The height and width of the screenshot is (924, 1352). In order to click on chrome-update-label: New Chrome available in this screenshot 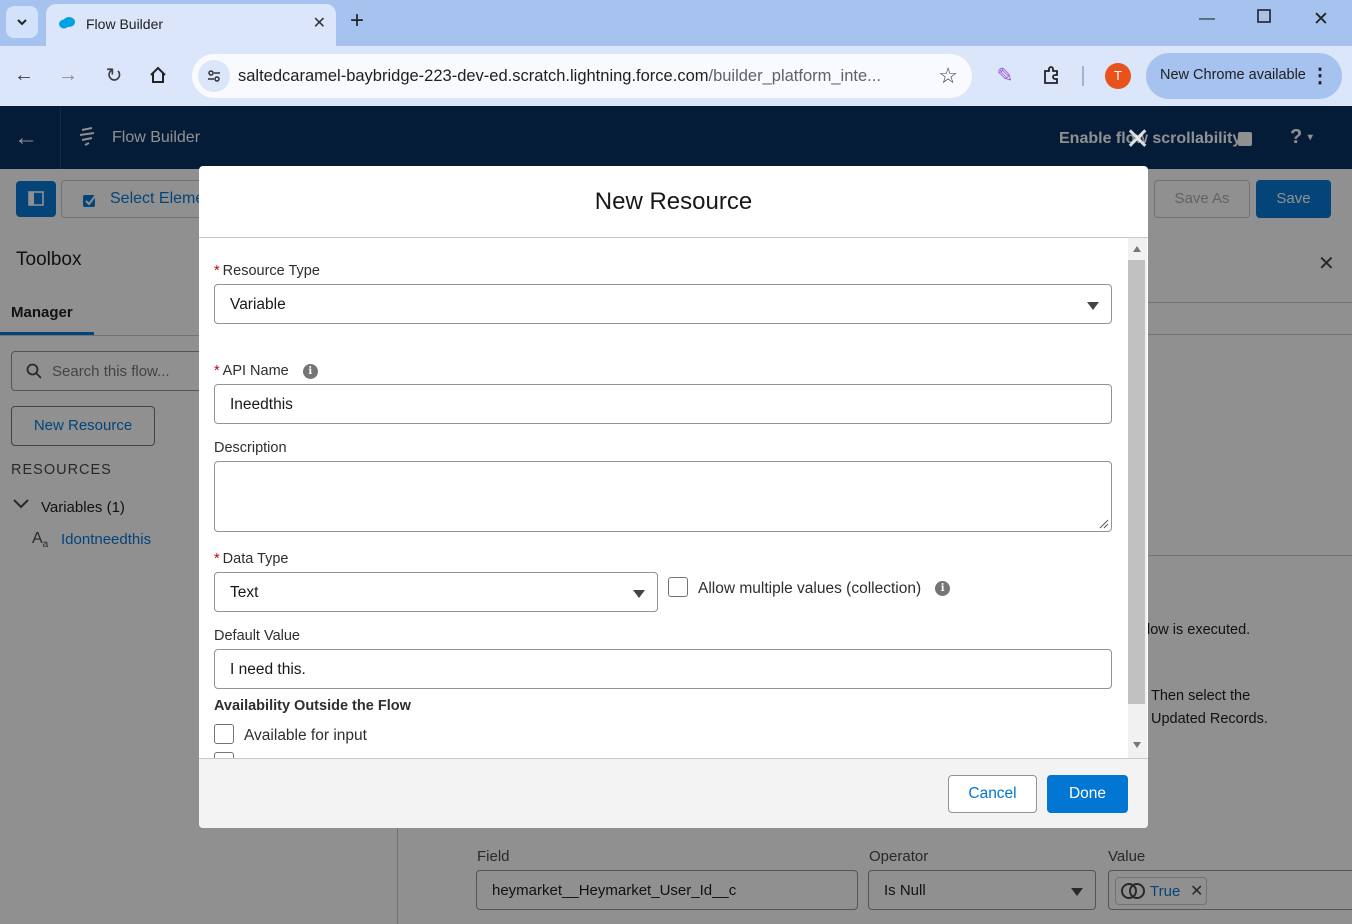, I will do `click(1233, 75)`.